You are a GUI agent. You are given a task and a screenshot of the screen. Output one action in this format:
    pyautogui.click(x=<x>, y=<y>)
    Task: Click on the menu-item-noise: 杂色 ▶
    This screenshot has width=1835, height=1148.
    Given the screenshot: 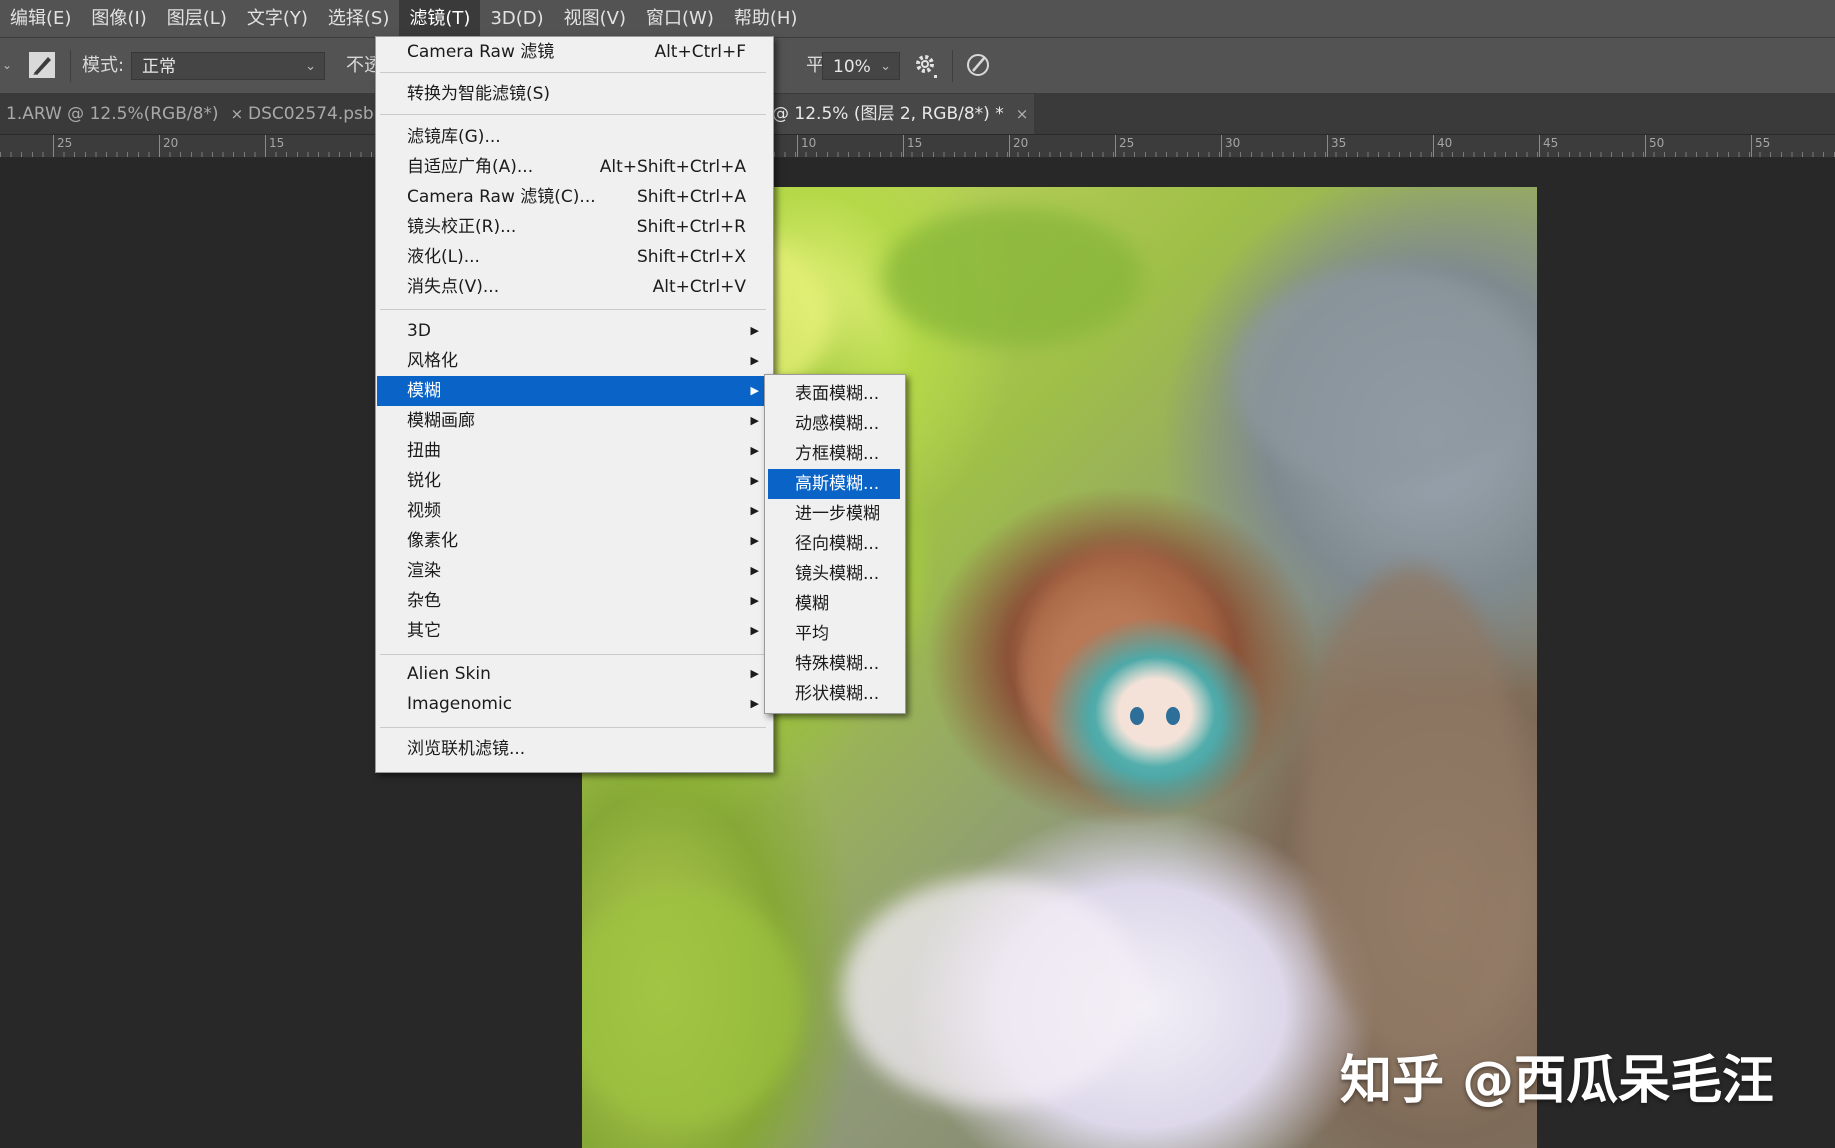 What is the action you would take?
    pyautogui.click(x=574, y=601)
    